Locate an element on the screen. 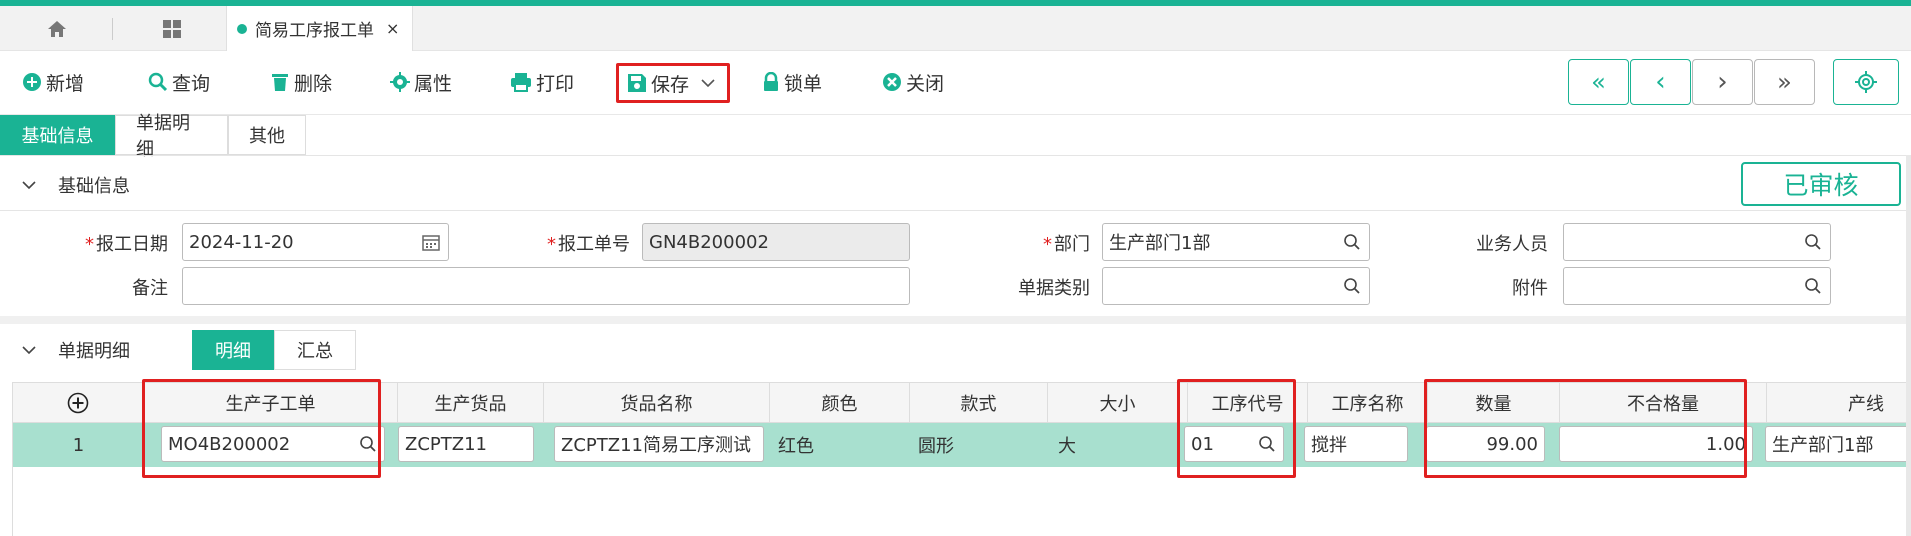 This screenshot has height=536, width=1911. properties-button: 属性 is located at coordinates (421, 82).